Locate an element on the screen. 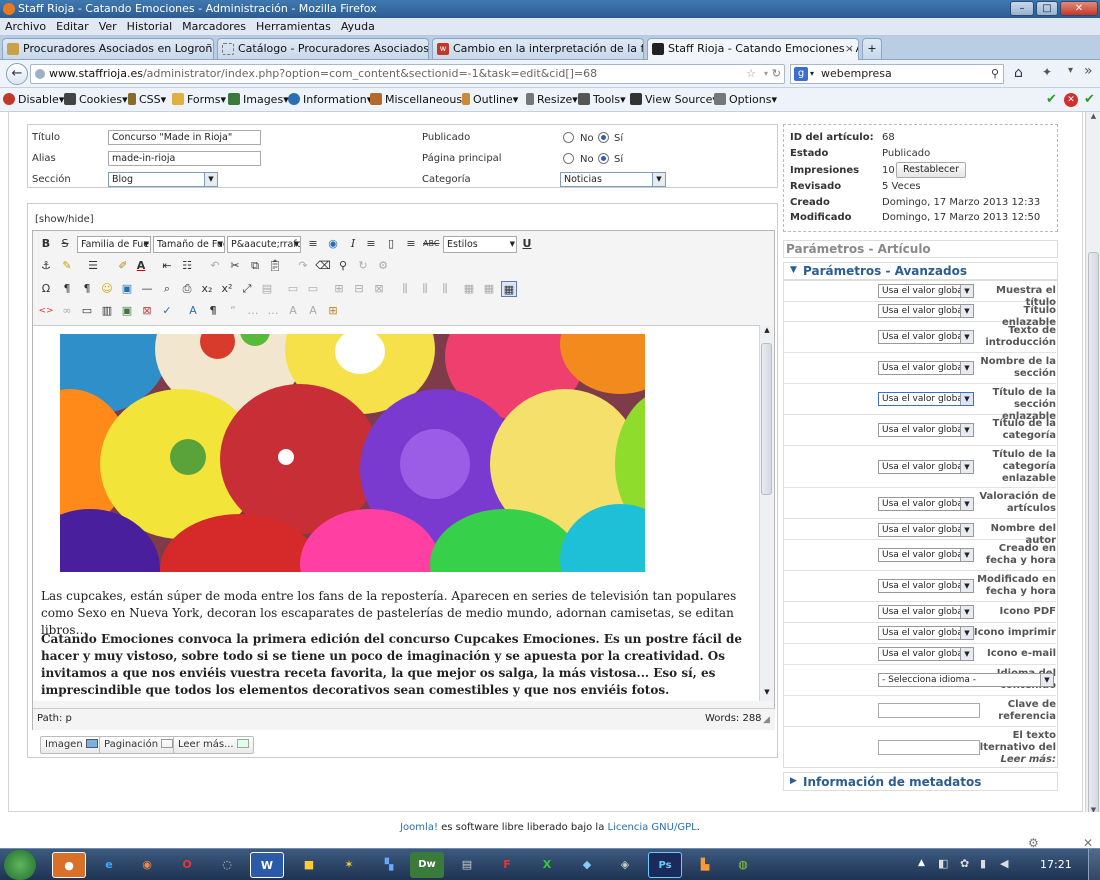  app-taskbar-icon: ◆ is located at coordinates (587, 865).